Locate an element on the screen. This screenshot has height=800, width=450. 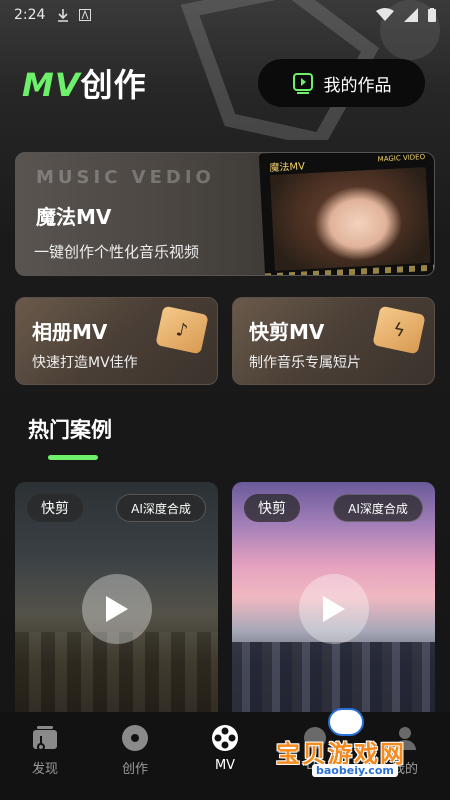
music-note-icon: ♪ is located at coordinates (182, 330).